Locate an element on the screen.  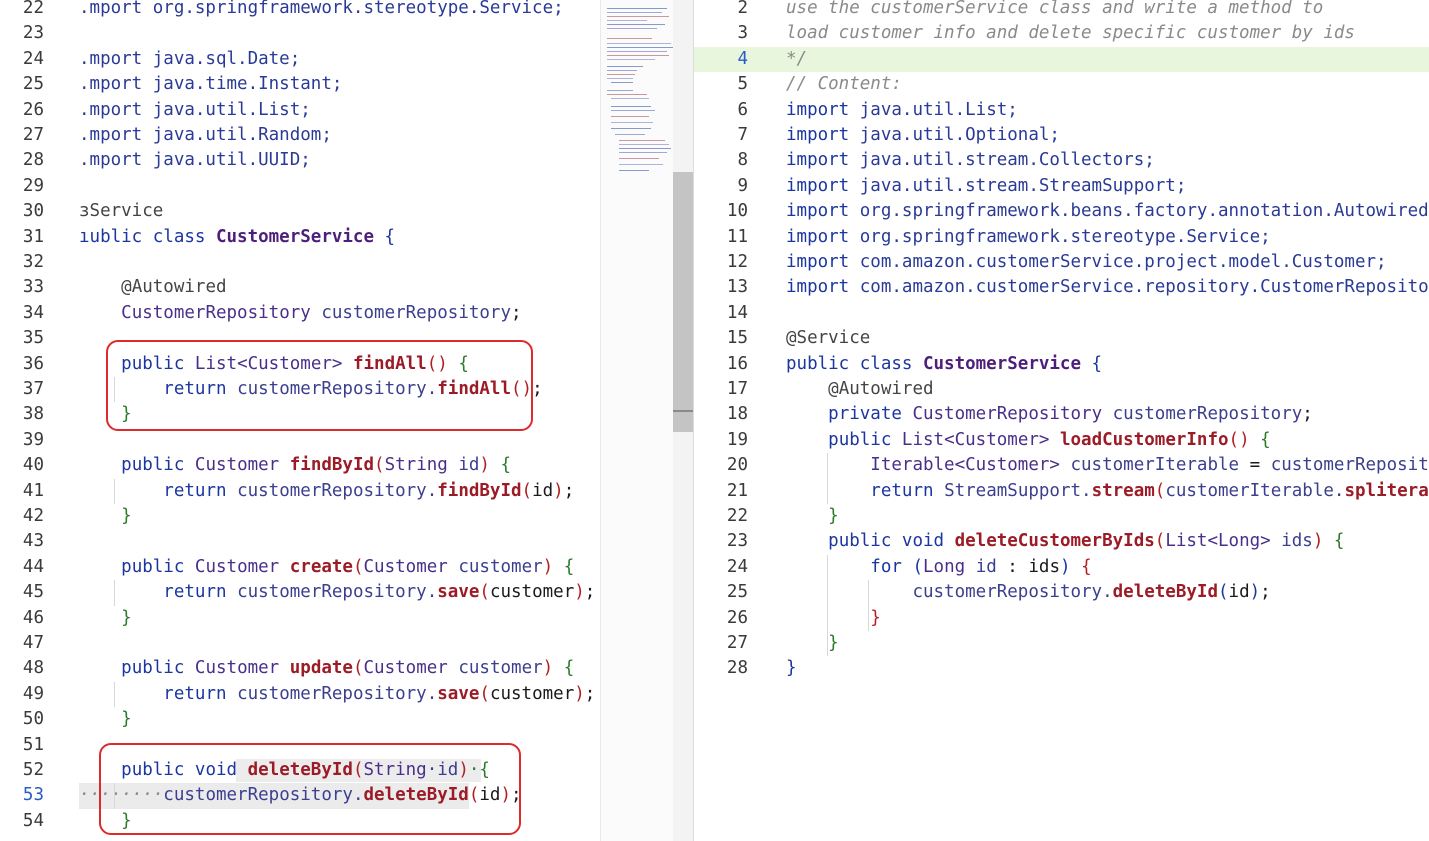
code-text: public void deleteById(String·id)·{ is located at coordinates (284, 770).